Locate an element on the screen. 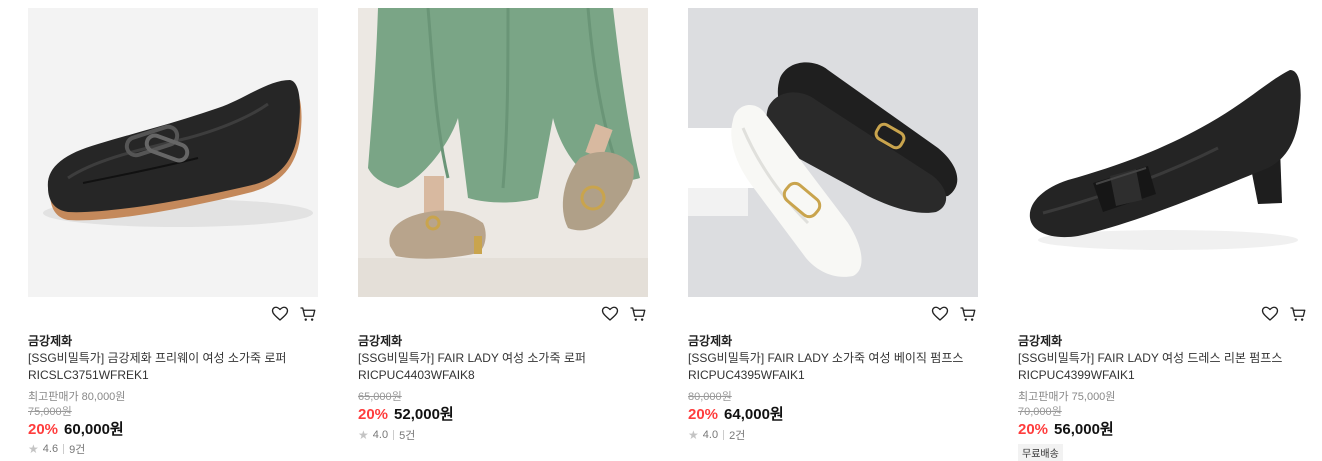 The height and width of the screenshot is (461, 1322). product-image-beige-loafer is located at coordinates (503, 152).